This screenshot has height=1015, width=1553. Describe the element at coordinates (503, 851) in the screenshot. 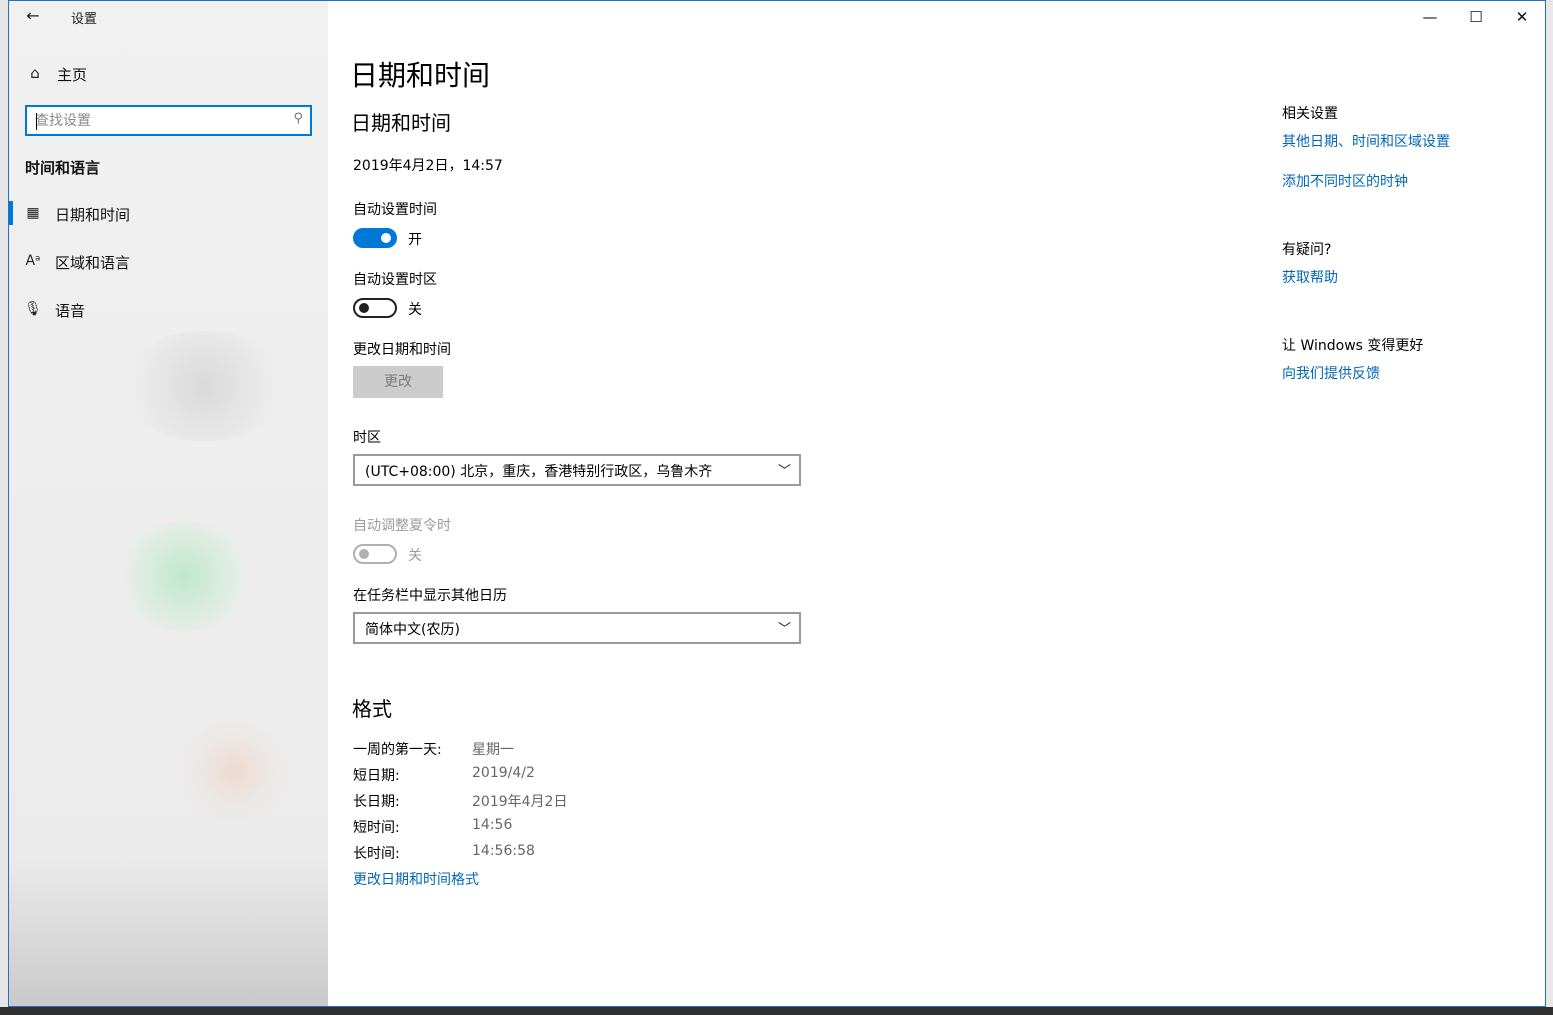

I see `format-value: 14:56:58` at that location.